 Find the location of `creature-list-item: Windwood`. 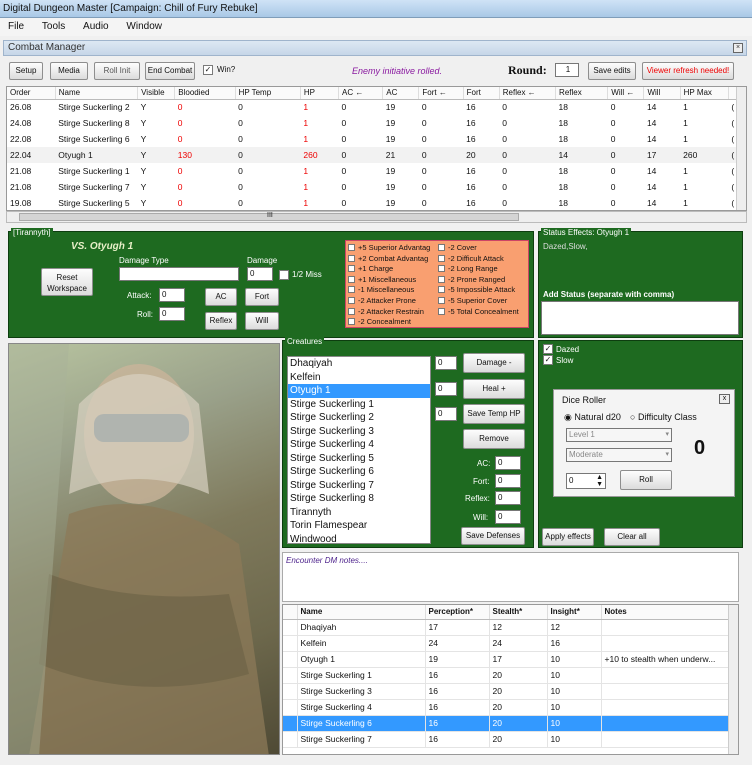

creature-list-item: Windwood is located at coordinates (359, 540).